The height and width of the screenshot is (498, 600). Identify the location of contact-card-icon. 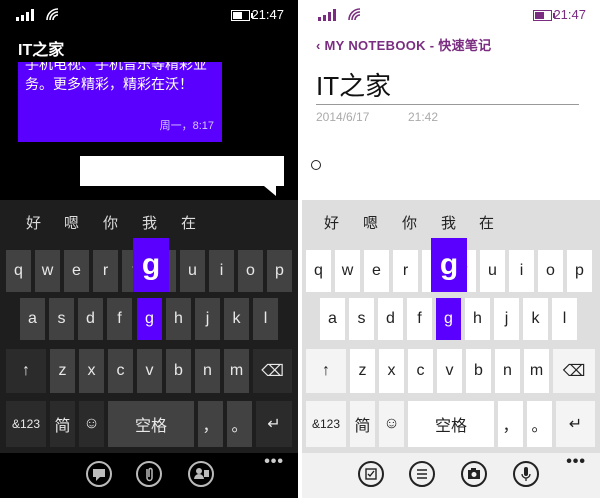
(201, 474).